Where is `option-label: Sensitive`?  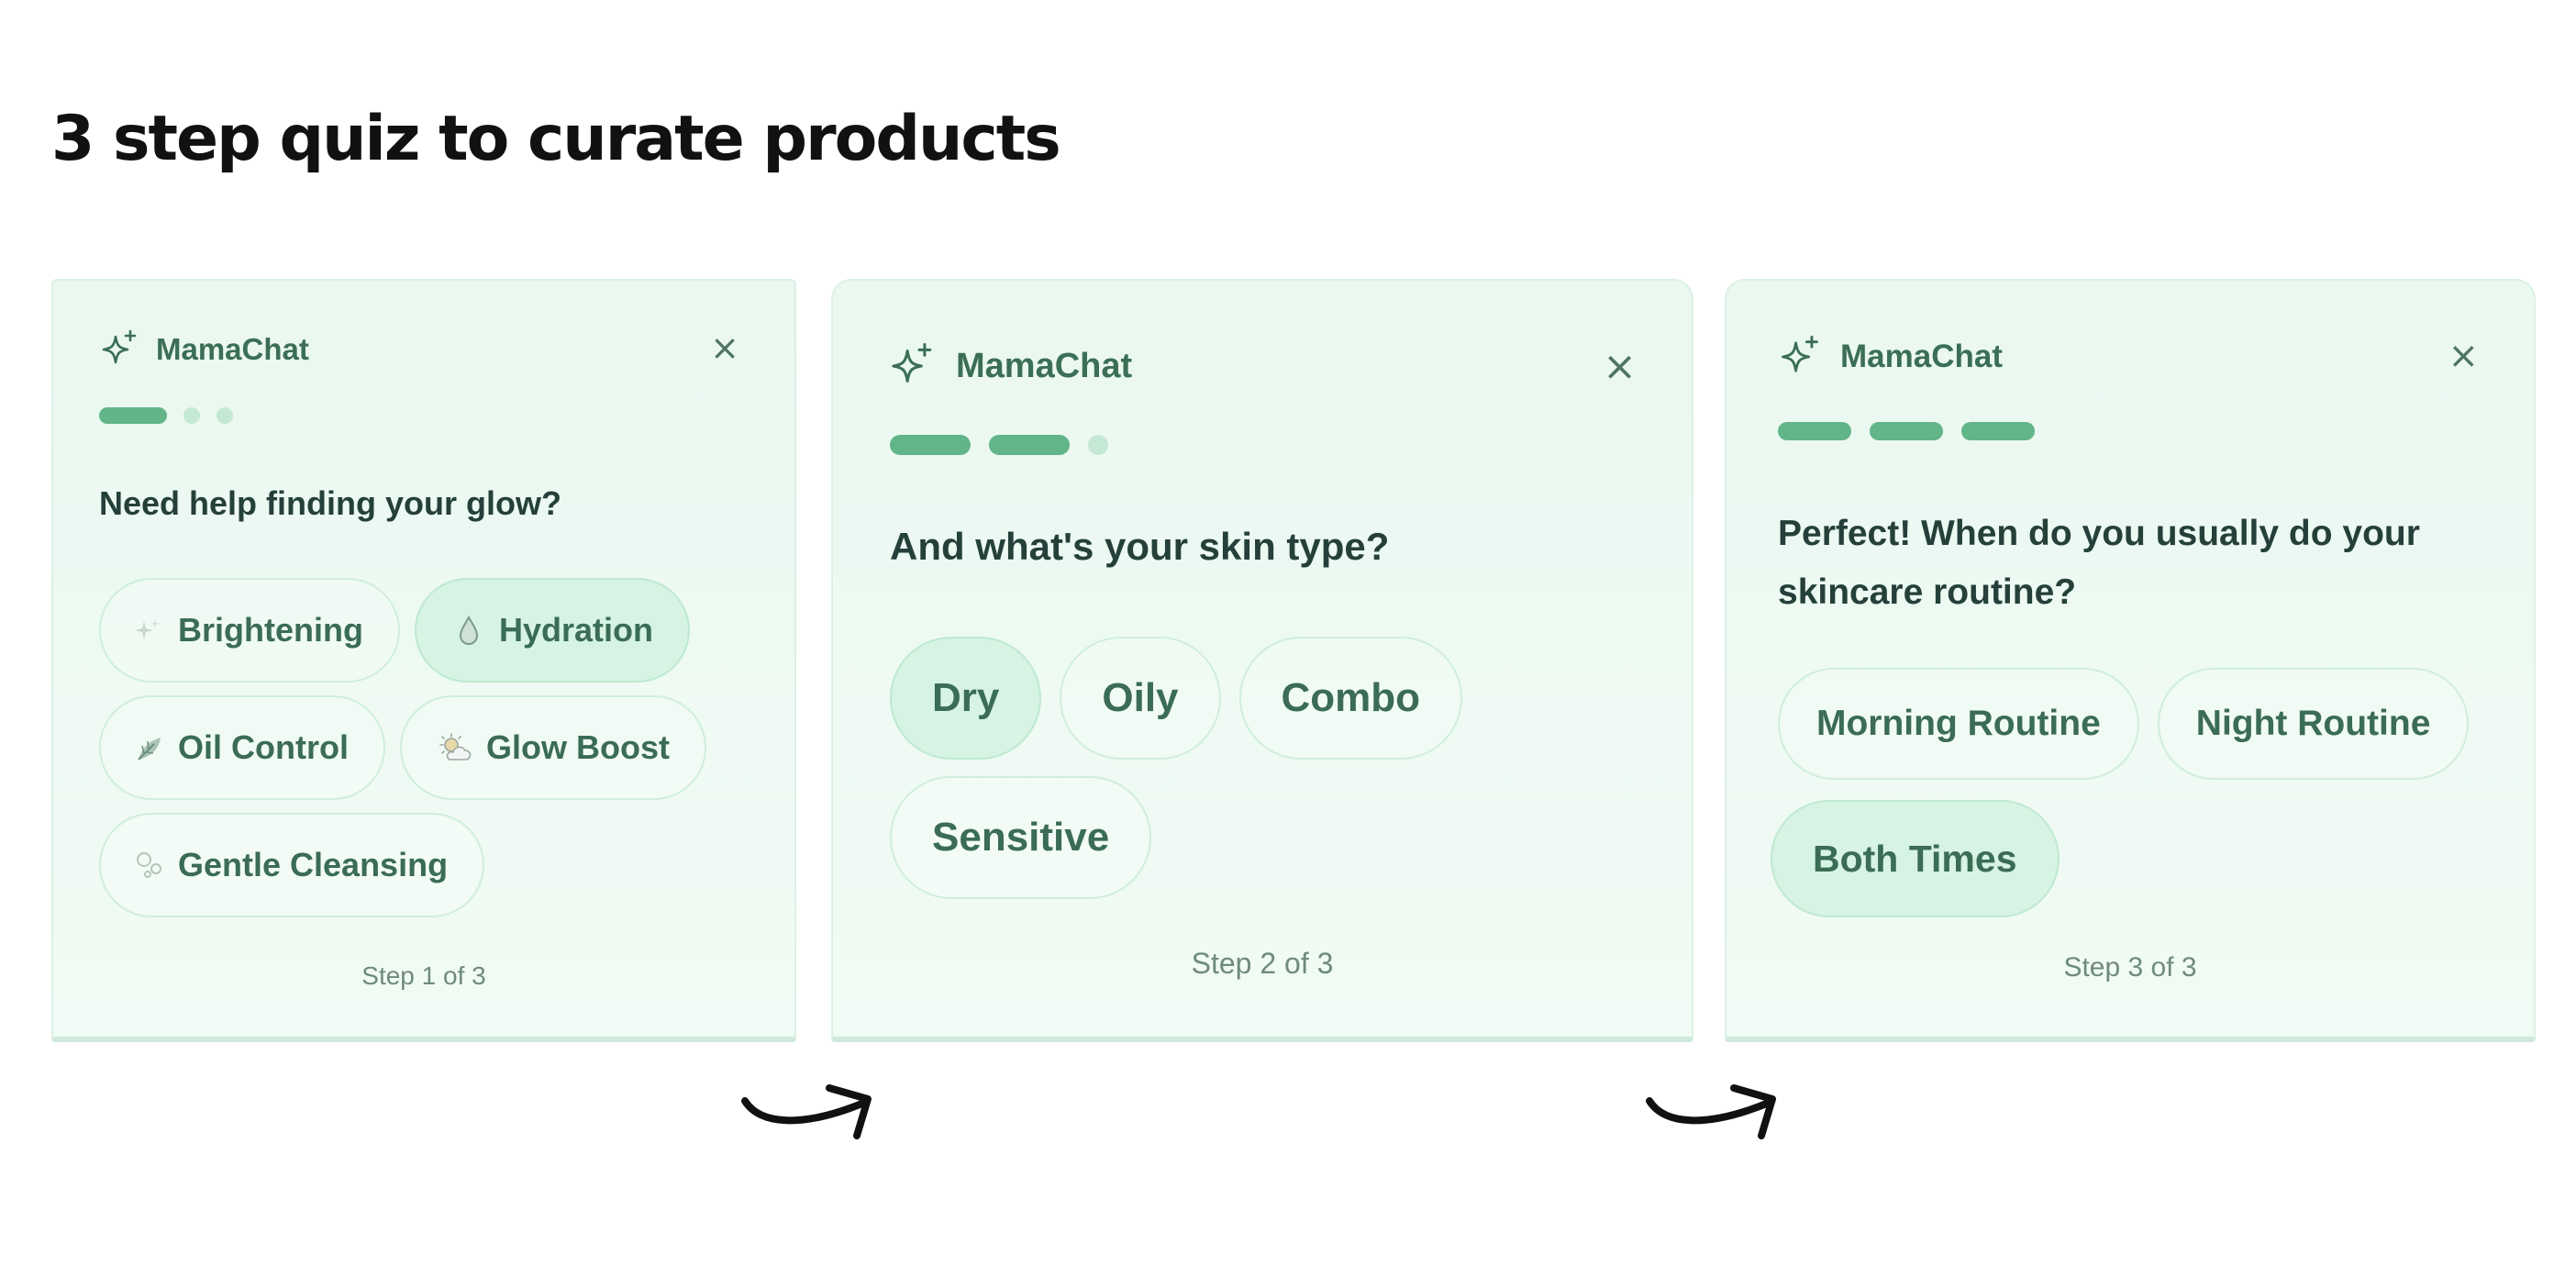 option-label: Sensitive is located at coordinates (1021, 838).